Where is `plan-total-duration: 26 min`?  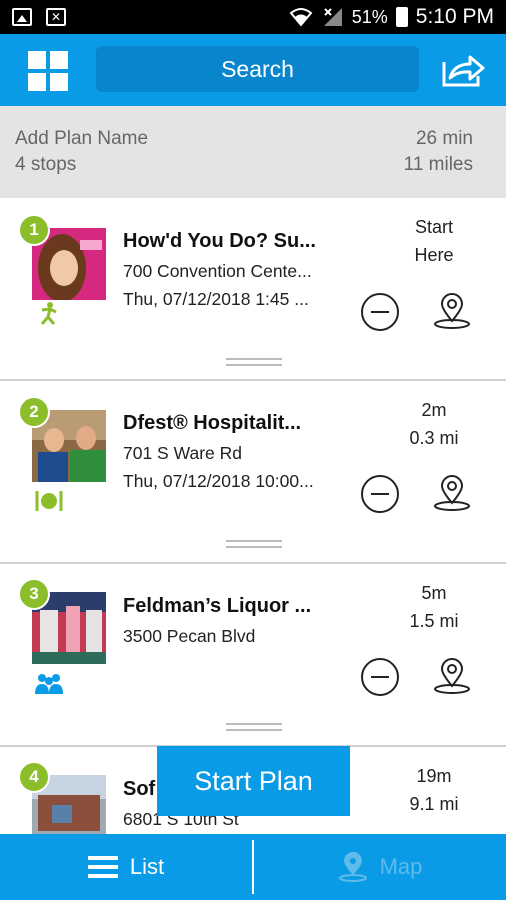 plan-total-duration: 26 min is located at coordinates (444, 138).